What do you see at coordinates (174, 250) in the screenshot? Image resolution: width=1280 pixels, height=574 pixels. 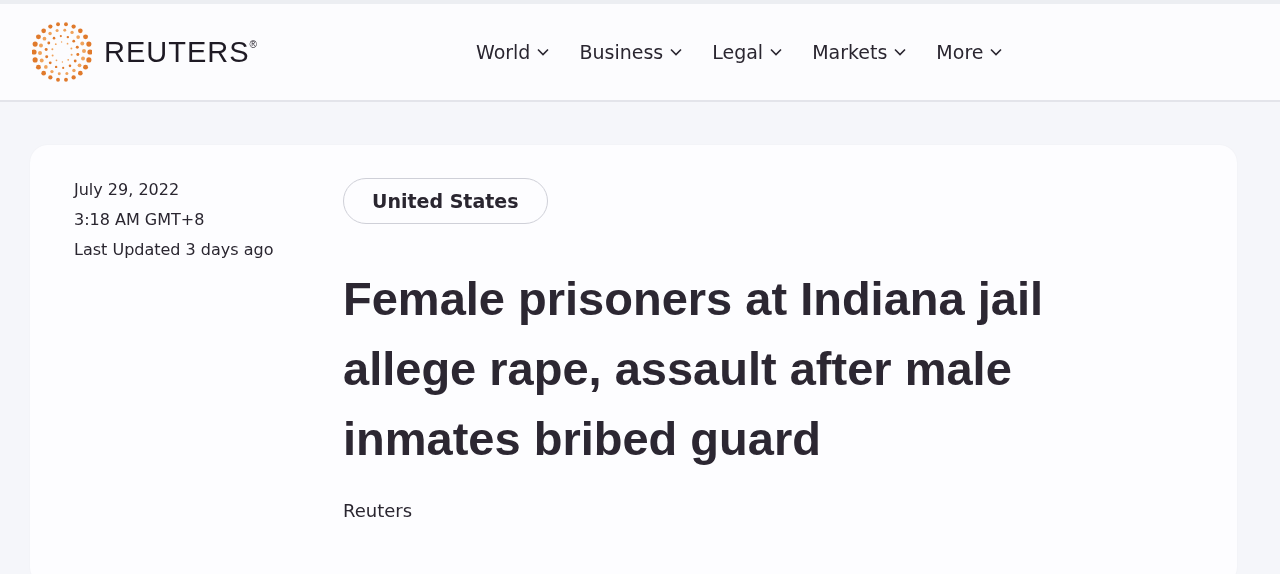 I see `update-note: Last Updated 3 days ago` at bounding box center [174, 250].